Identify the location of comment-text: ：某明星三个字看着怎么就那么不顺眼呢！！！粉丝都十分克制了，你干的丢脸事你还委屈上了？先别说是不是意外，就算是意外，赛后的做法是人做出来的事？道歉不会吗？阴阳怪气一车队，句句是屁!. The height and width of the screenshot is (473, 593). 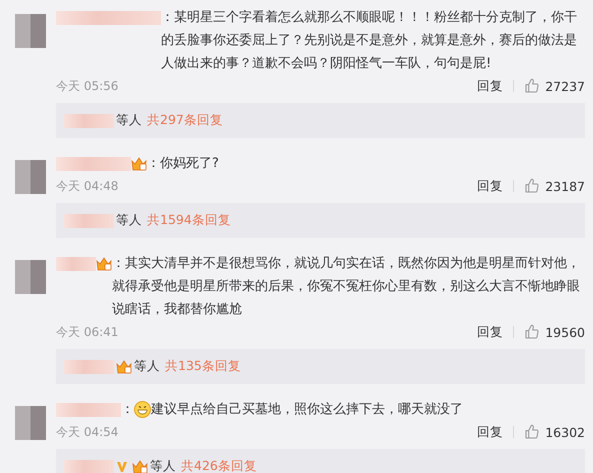
(369, 41).